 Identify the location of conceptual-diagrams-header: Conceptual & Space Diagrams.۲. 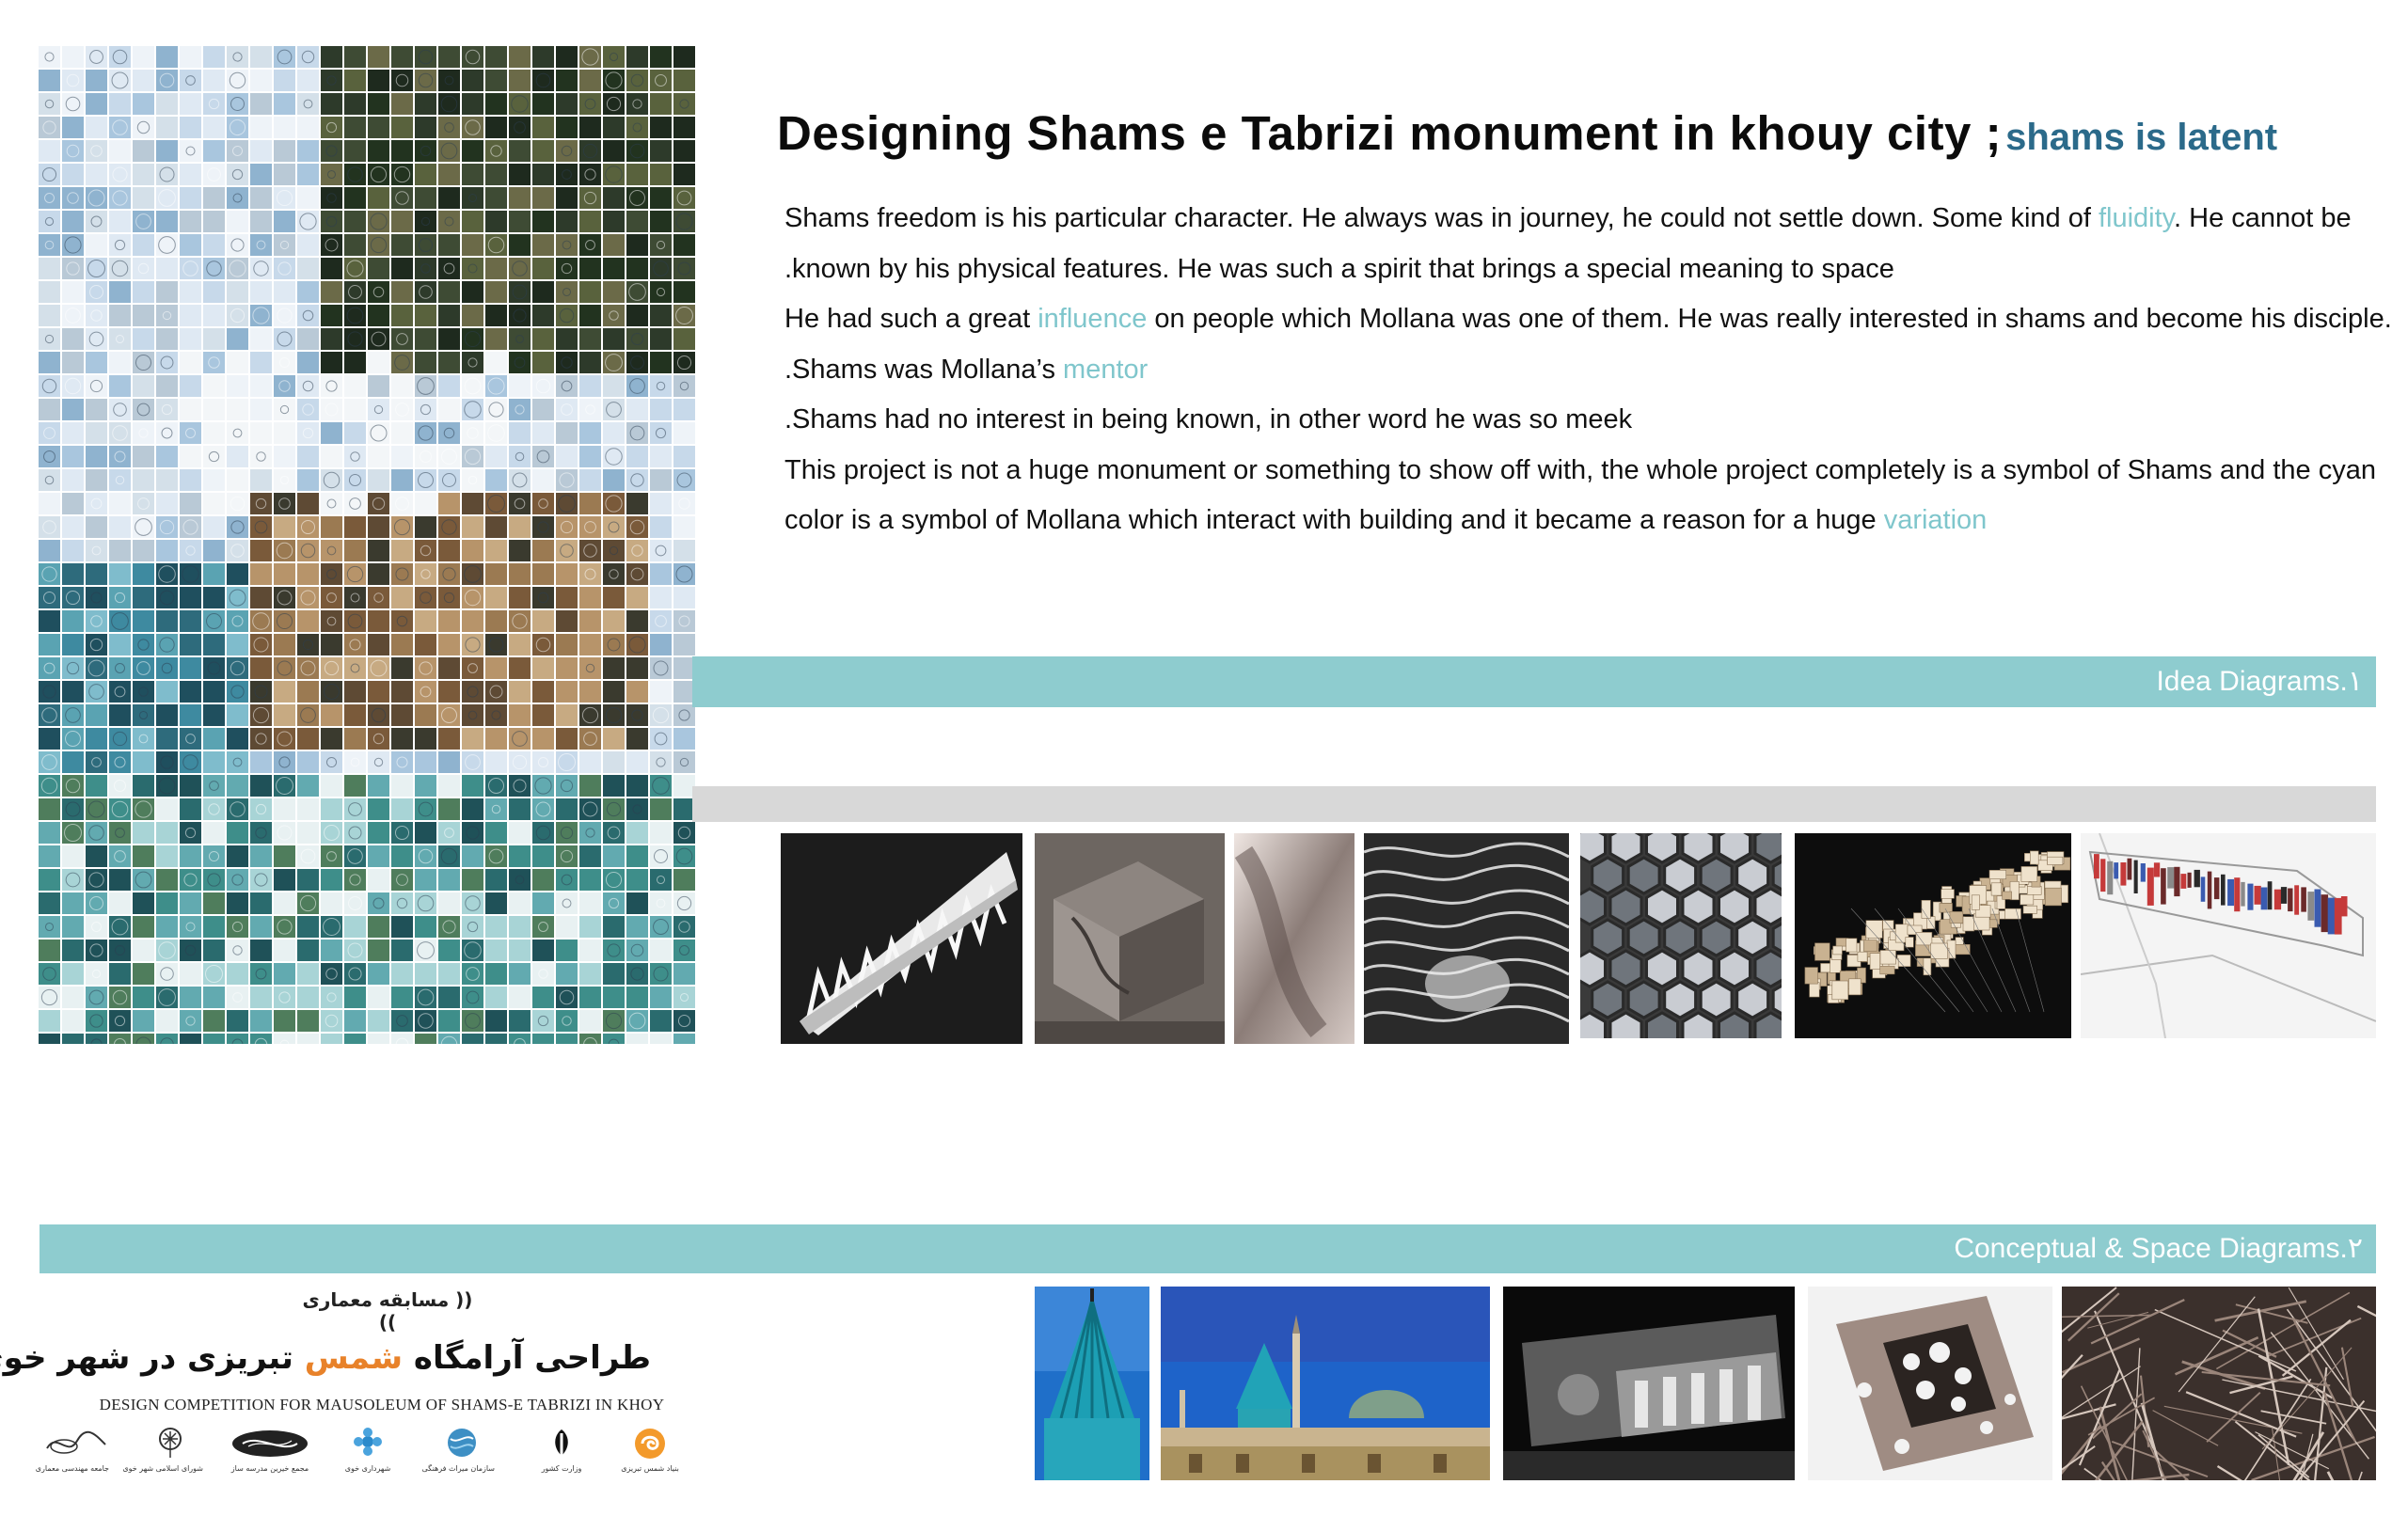
(1208, 1248).